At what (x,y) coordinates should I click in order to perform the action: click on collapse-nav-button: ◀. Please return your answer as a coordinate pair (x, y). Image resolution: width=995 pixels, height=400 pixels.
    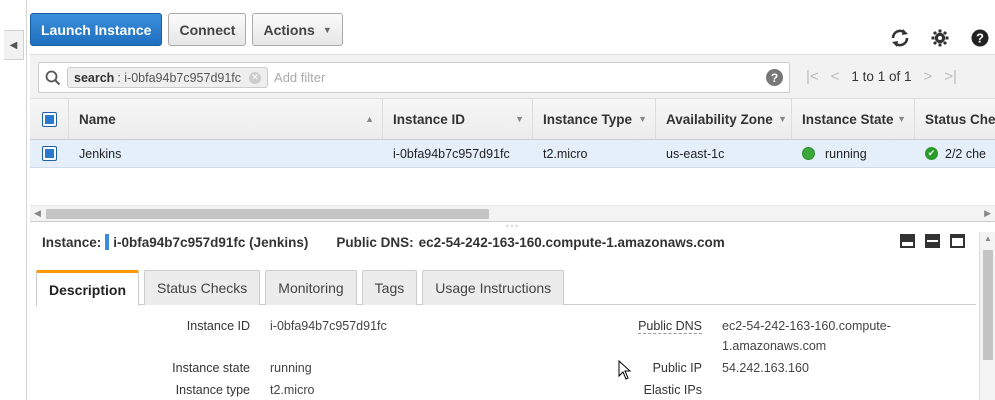
    Looking at the image, I should click on (14, 45).